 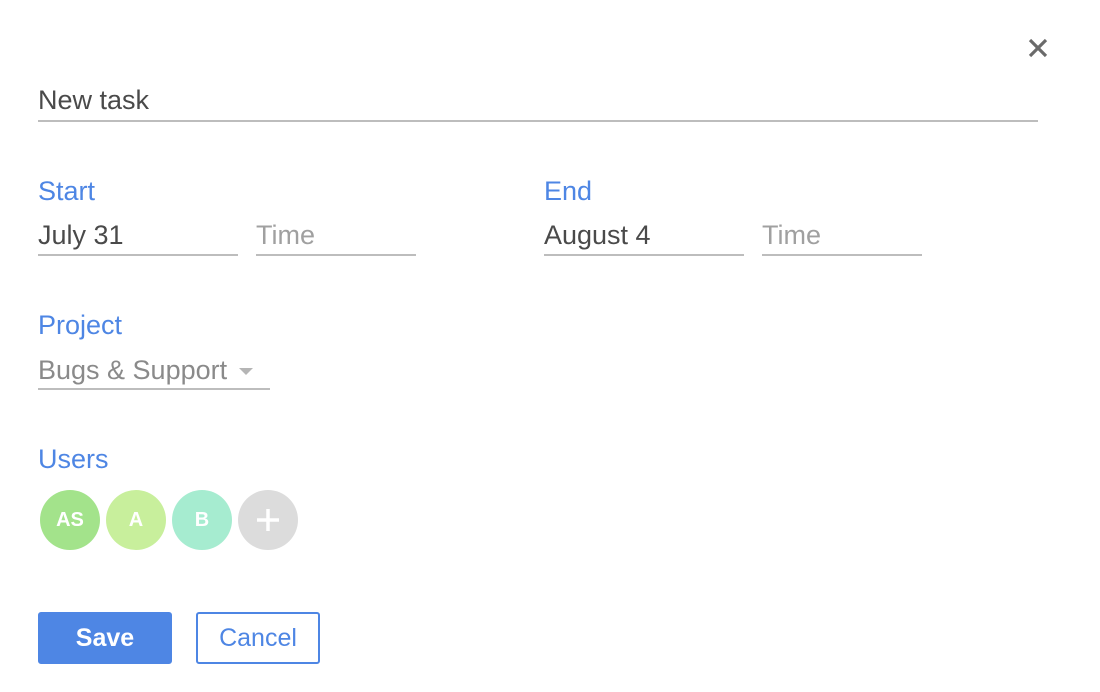 I want to click on plus-icon, so click(x=268, y=520).